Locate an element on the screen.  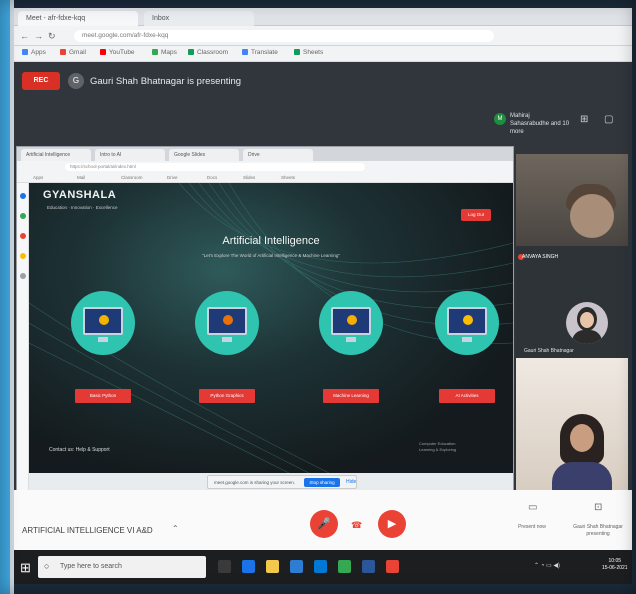
back-icon: ← is located at coordinates (24, 36).